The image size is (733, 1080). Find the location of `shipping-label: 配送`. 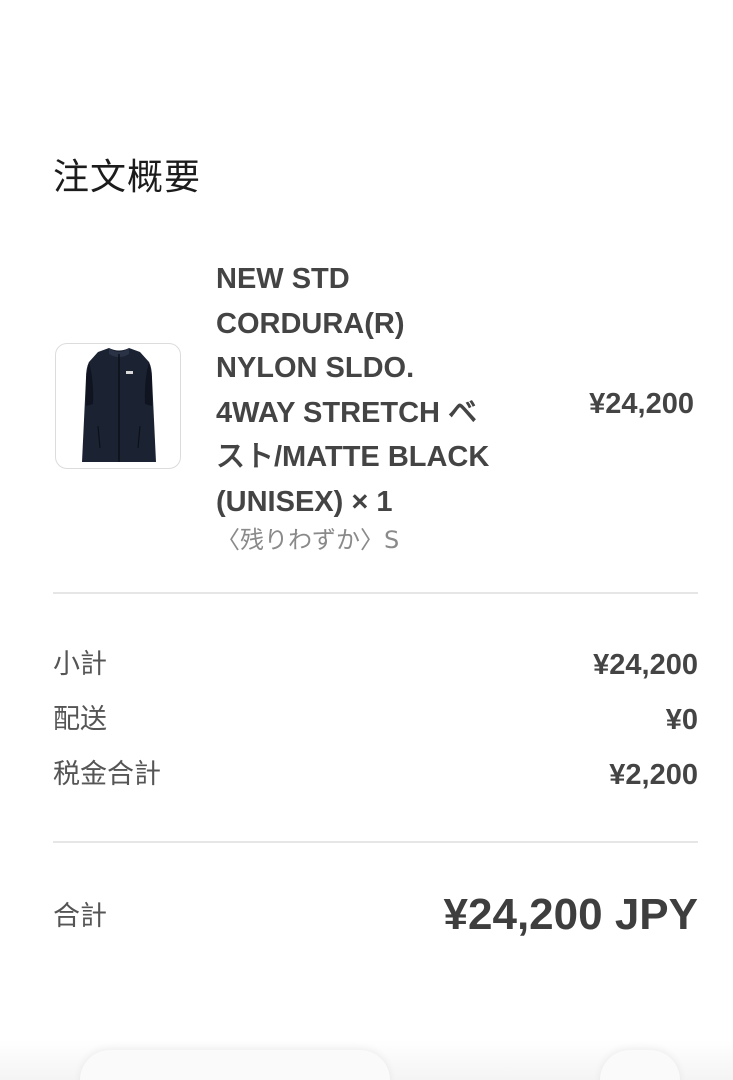

shipping-label: 配送 is located at coordinates (80, 719).